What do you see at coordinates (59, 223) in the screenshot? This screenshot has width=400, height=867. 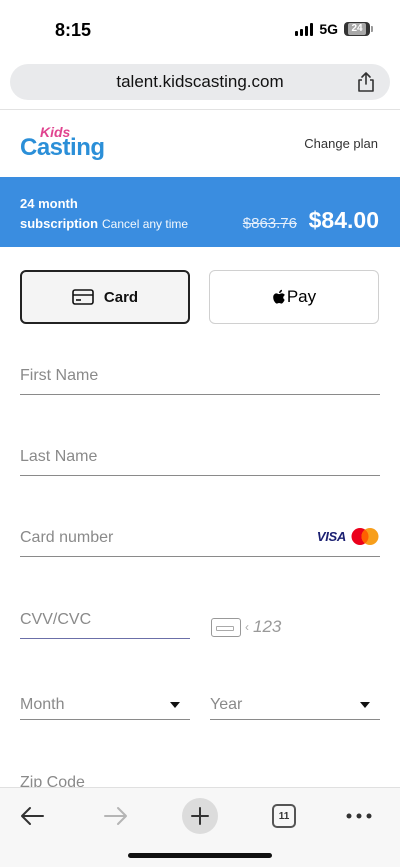 I see `plan-type-label: subscription` at bounding box center [59, 223].